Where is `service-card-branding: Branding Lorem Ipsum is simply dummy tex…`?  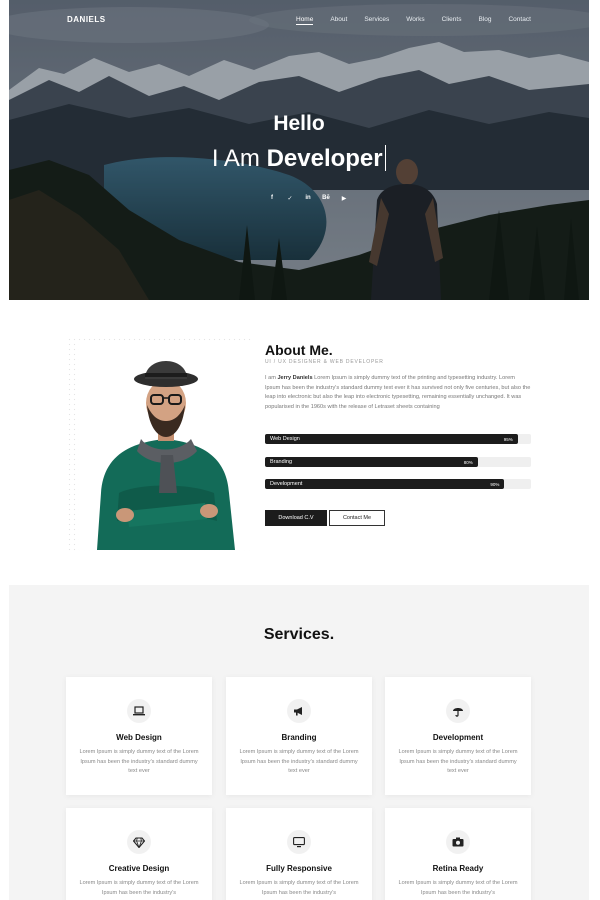
service-card-branding: Branding Lorem Ipsum is simply dummy tex… is located at coordinates (299, 736).